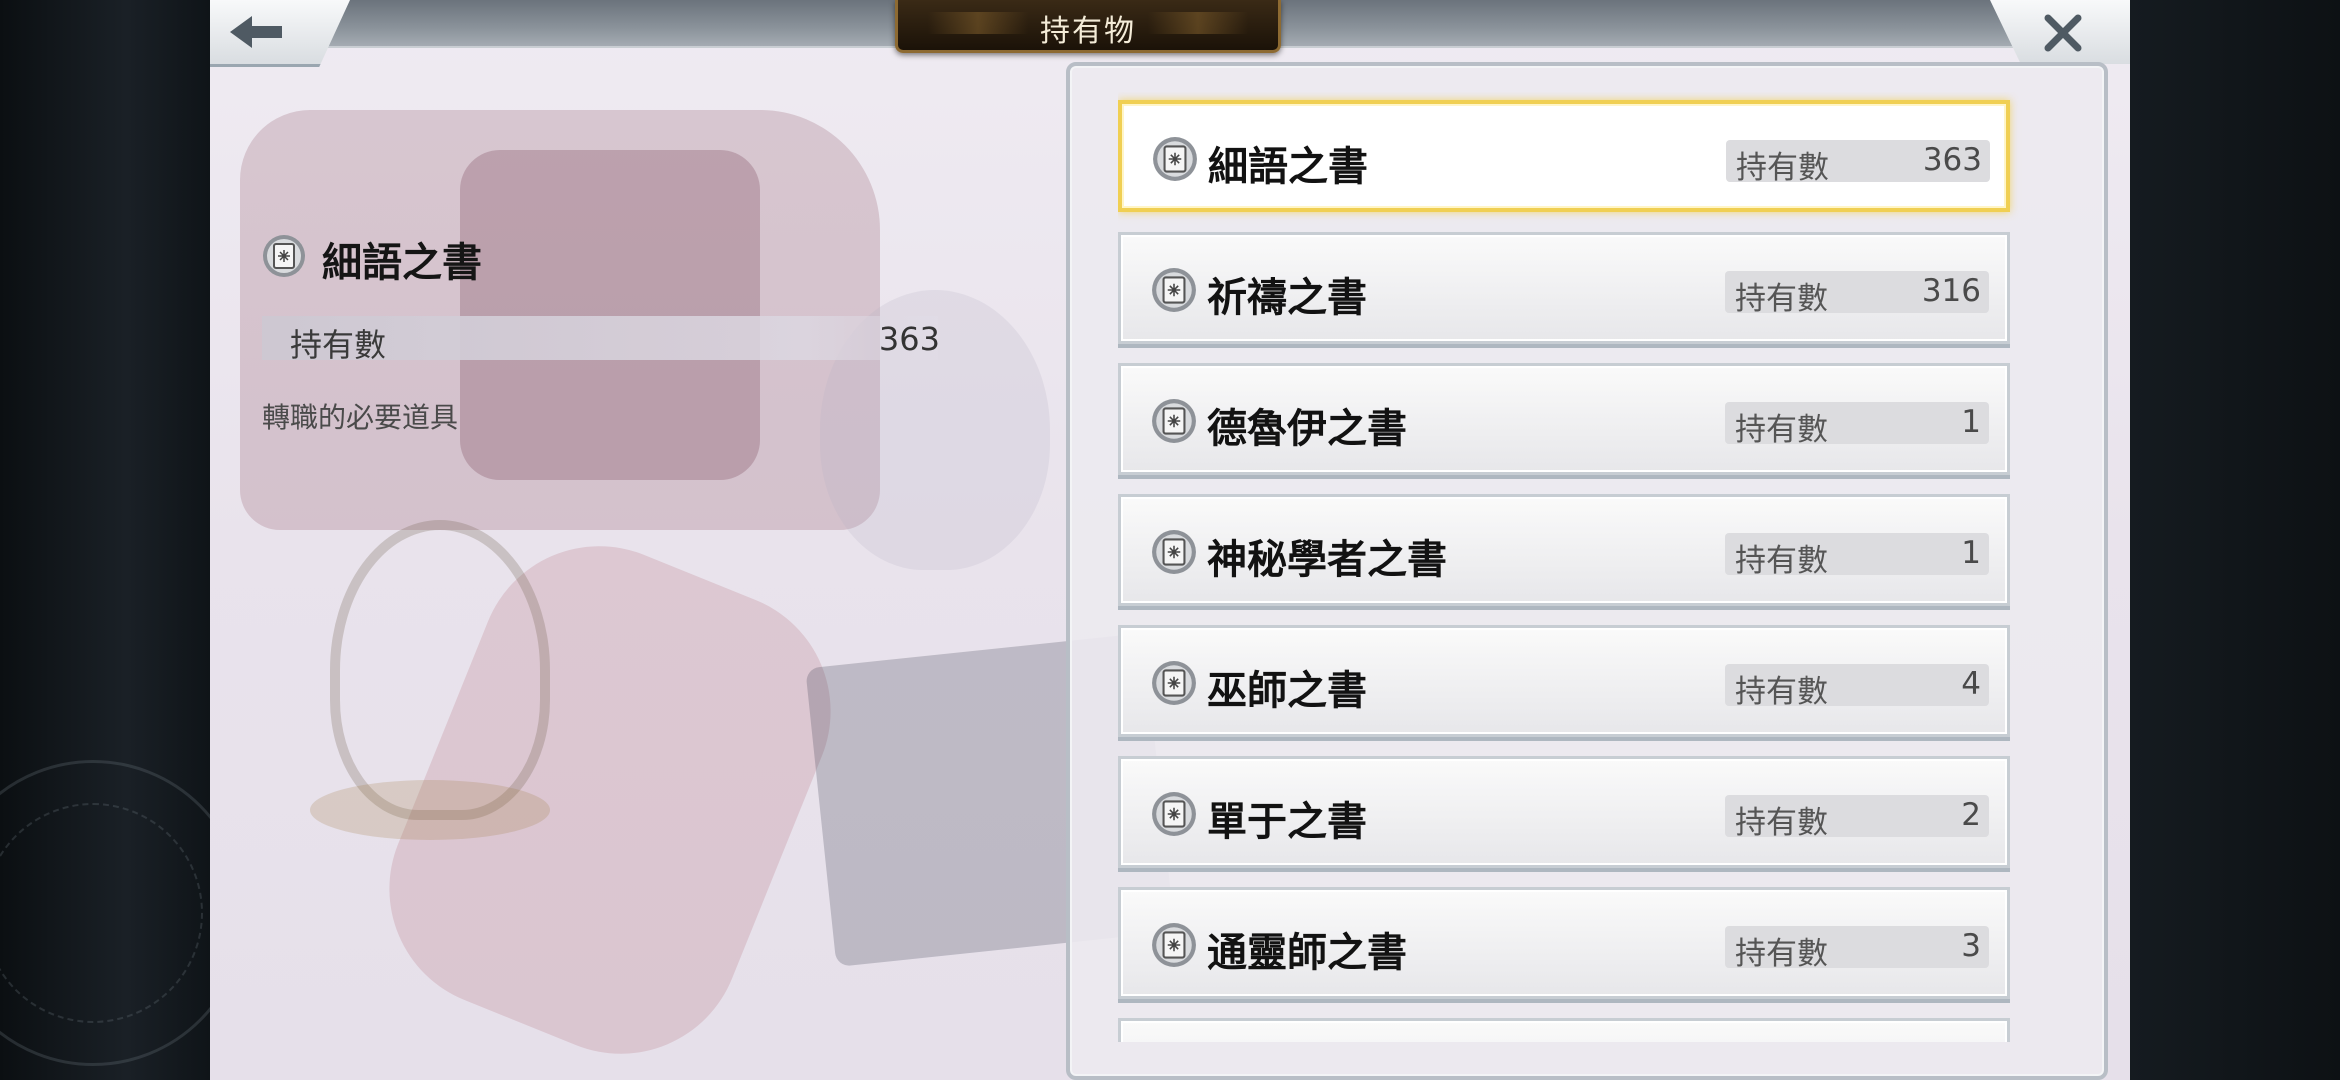  I want to click on bag-flap-illustration, so click(610, 315).